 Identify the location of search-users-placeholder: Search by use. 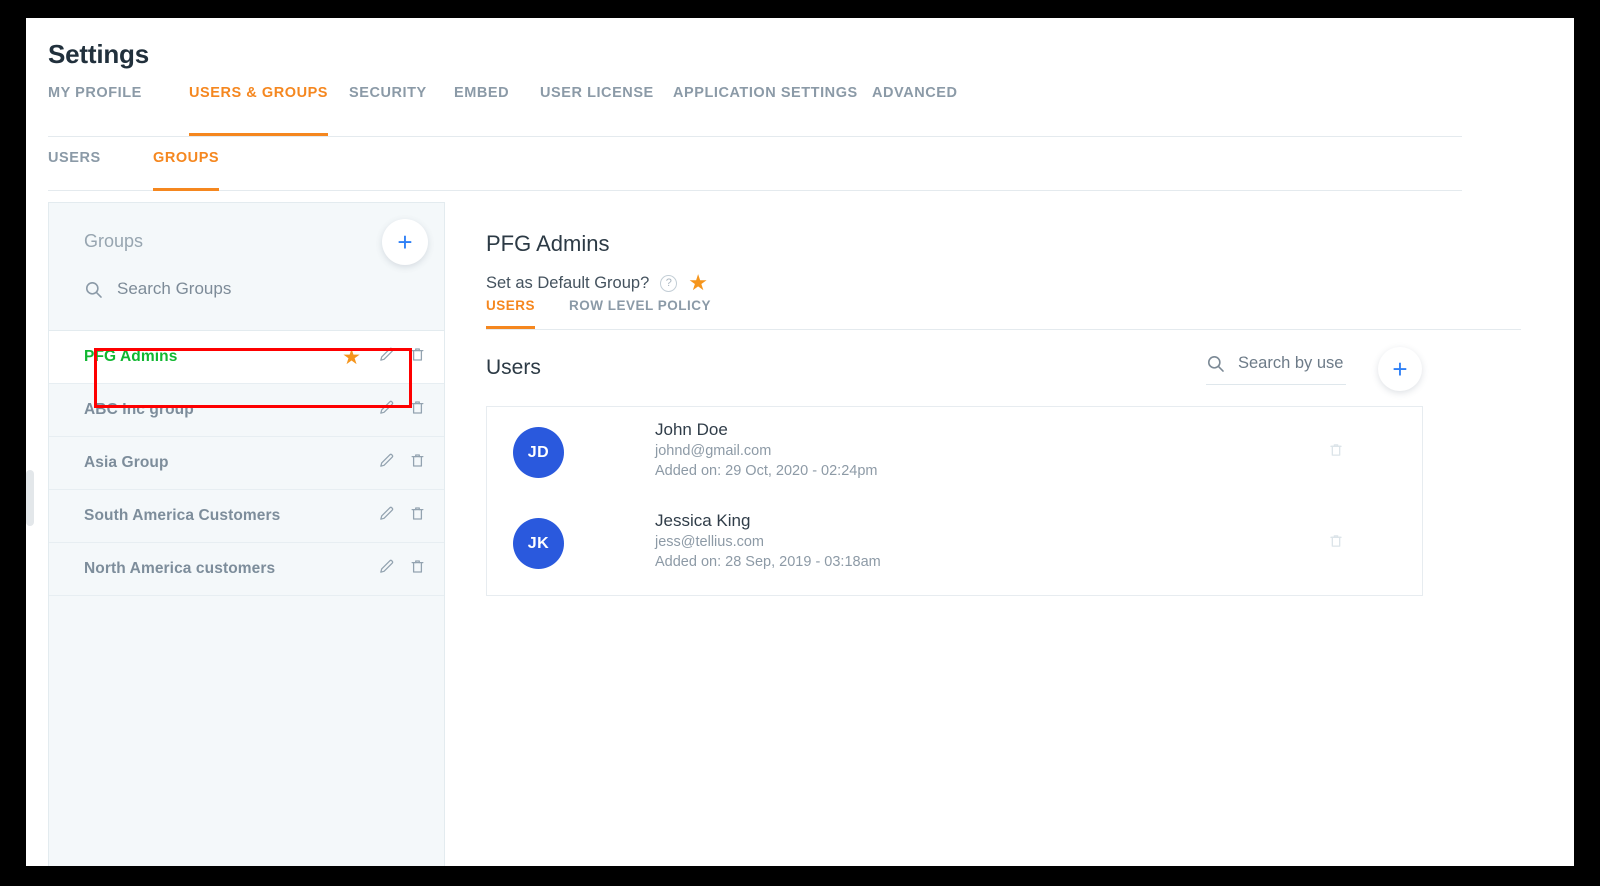
(1291, 363).